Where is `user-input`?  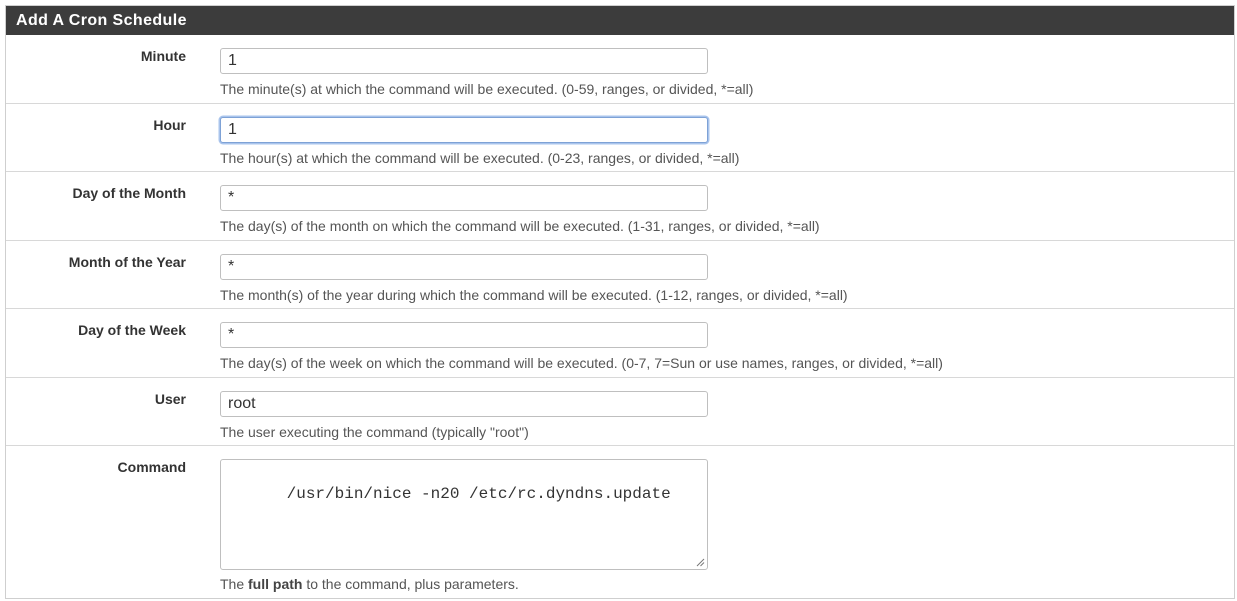
user-input is located at coordinates (464, 403).